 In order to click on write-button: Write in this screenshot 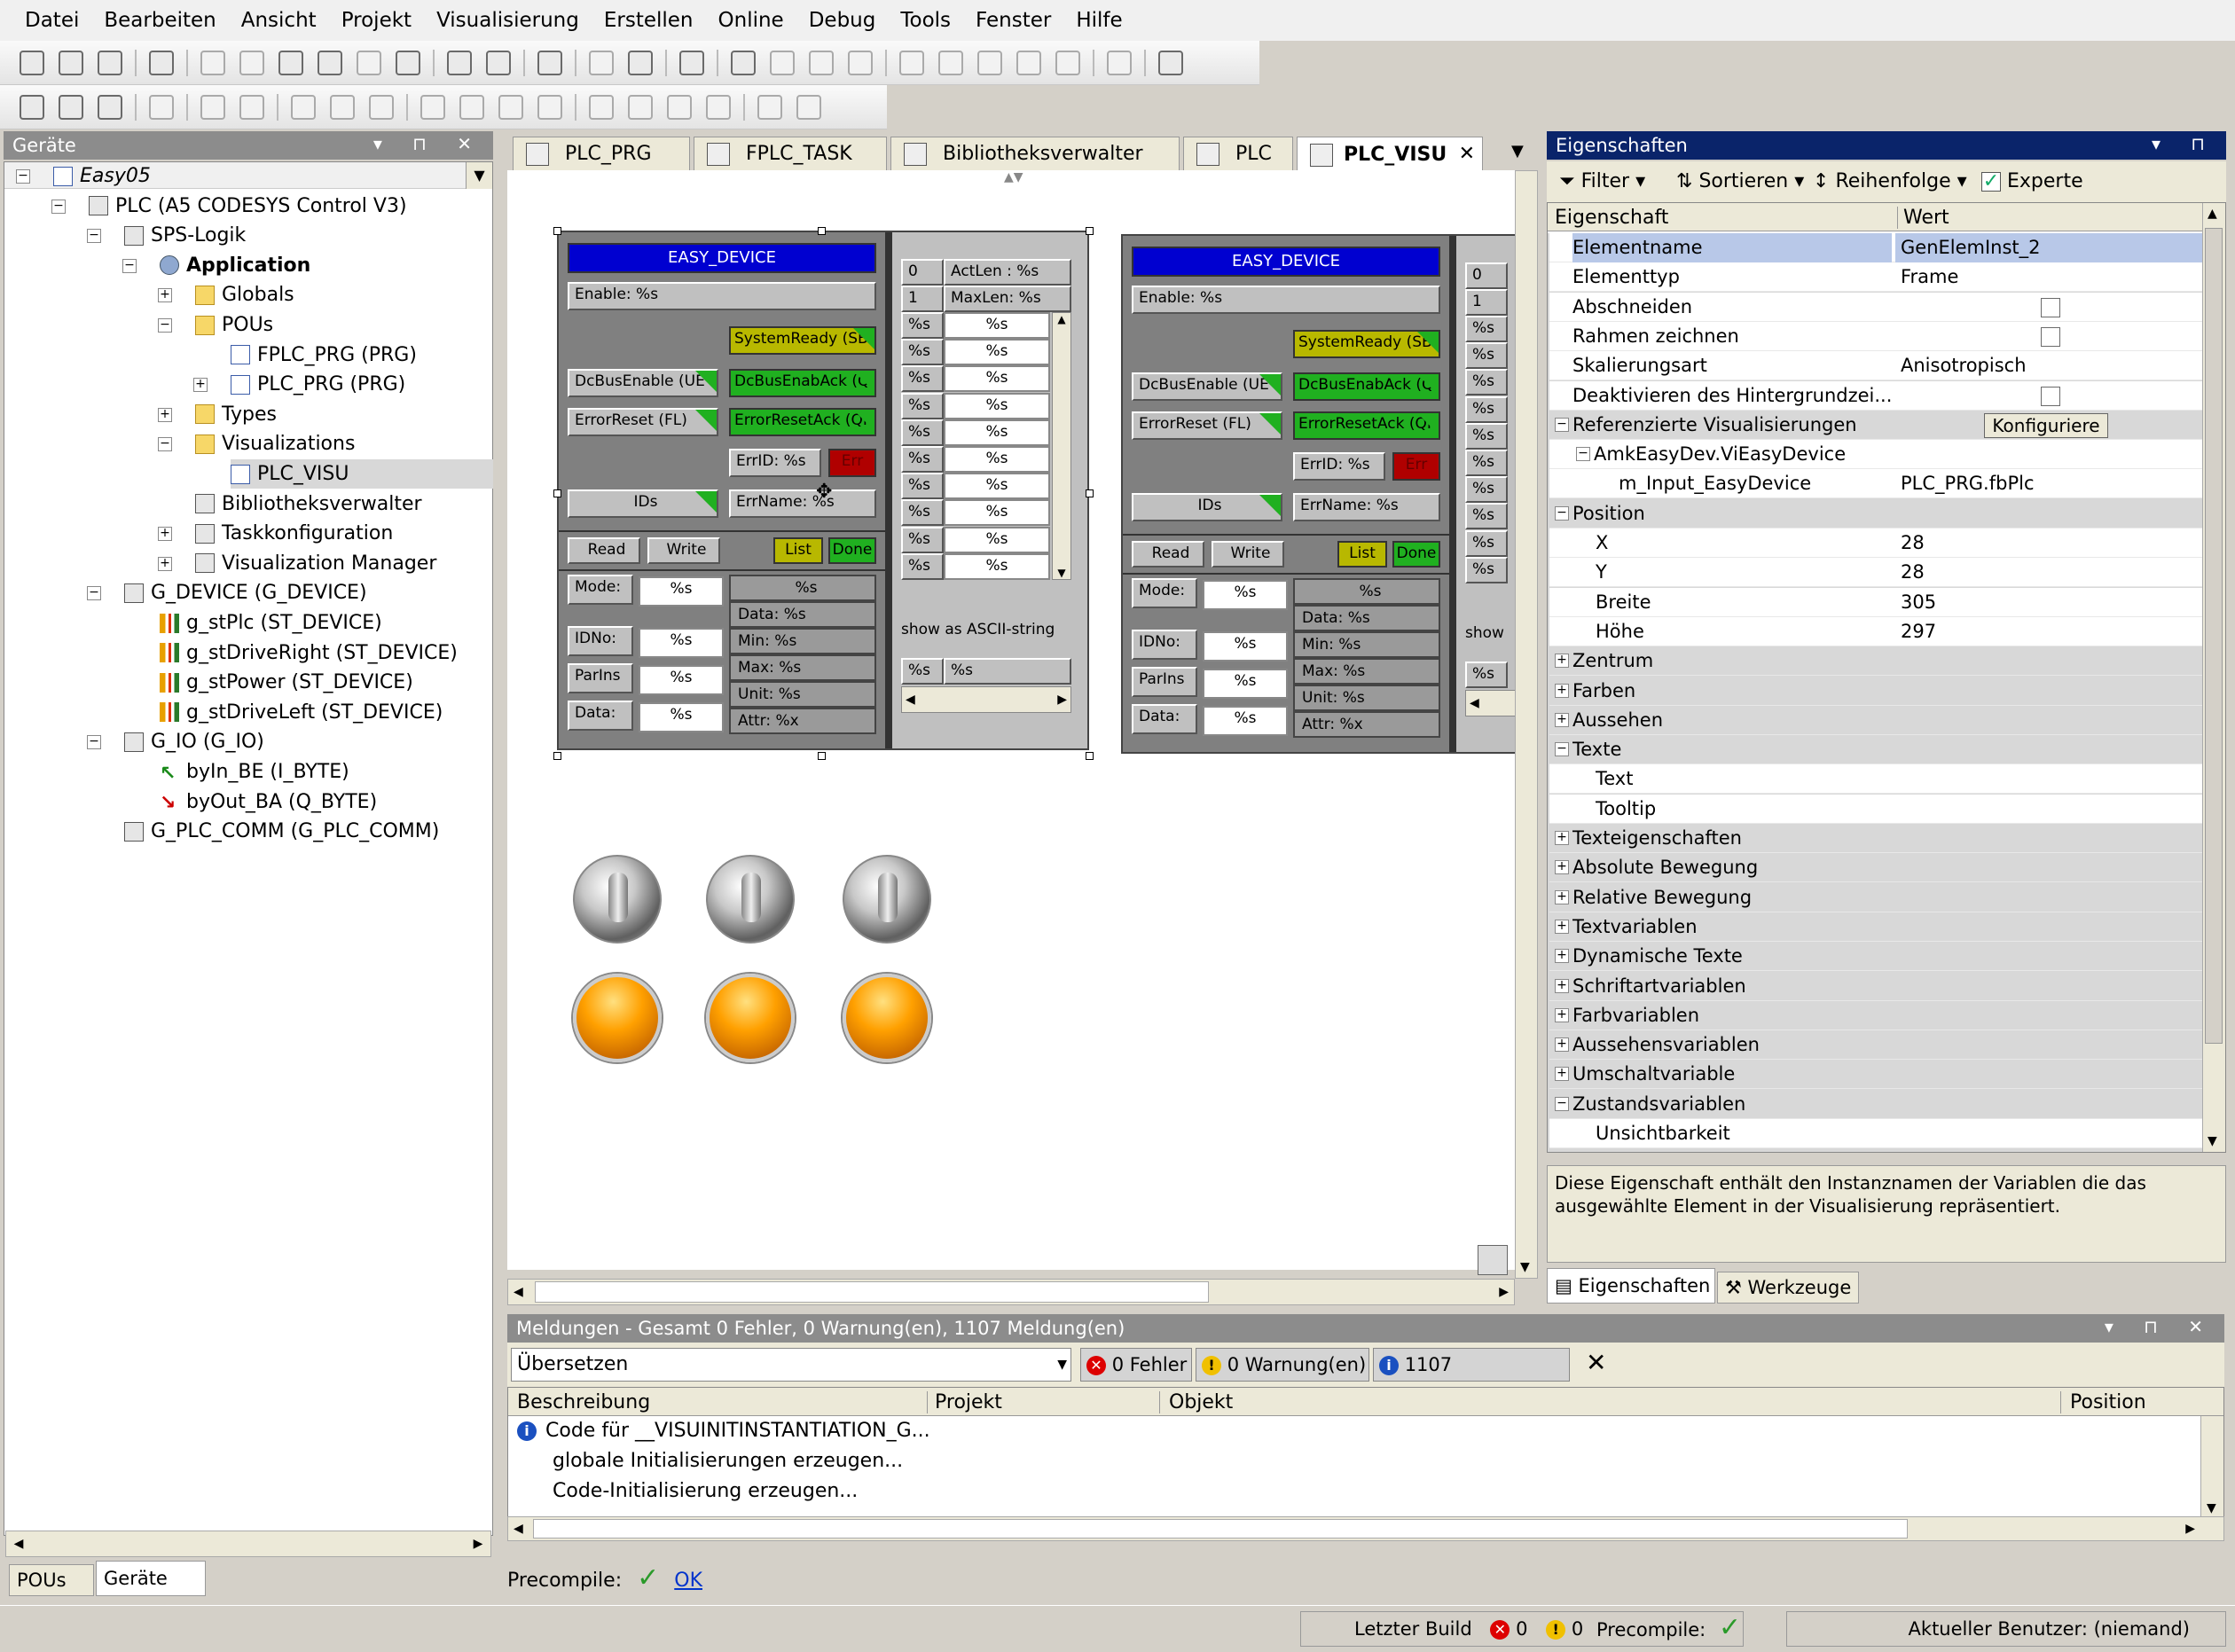, I will do `click(683, 550)`.